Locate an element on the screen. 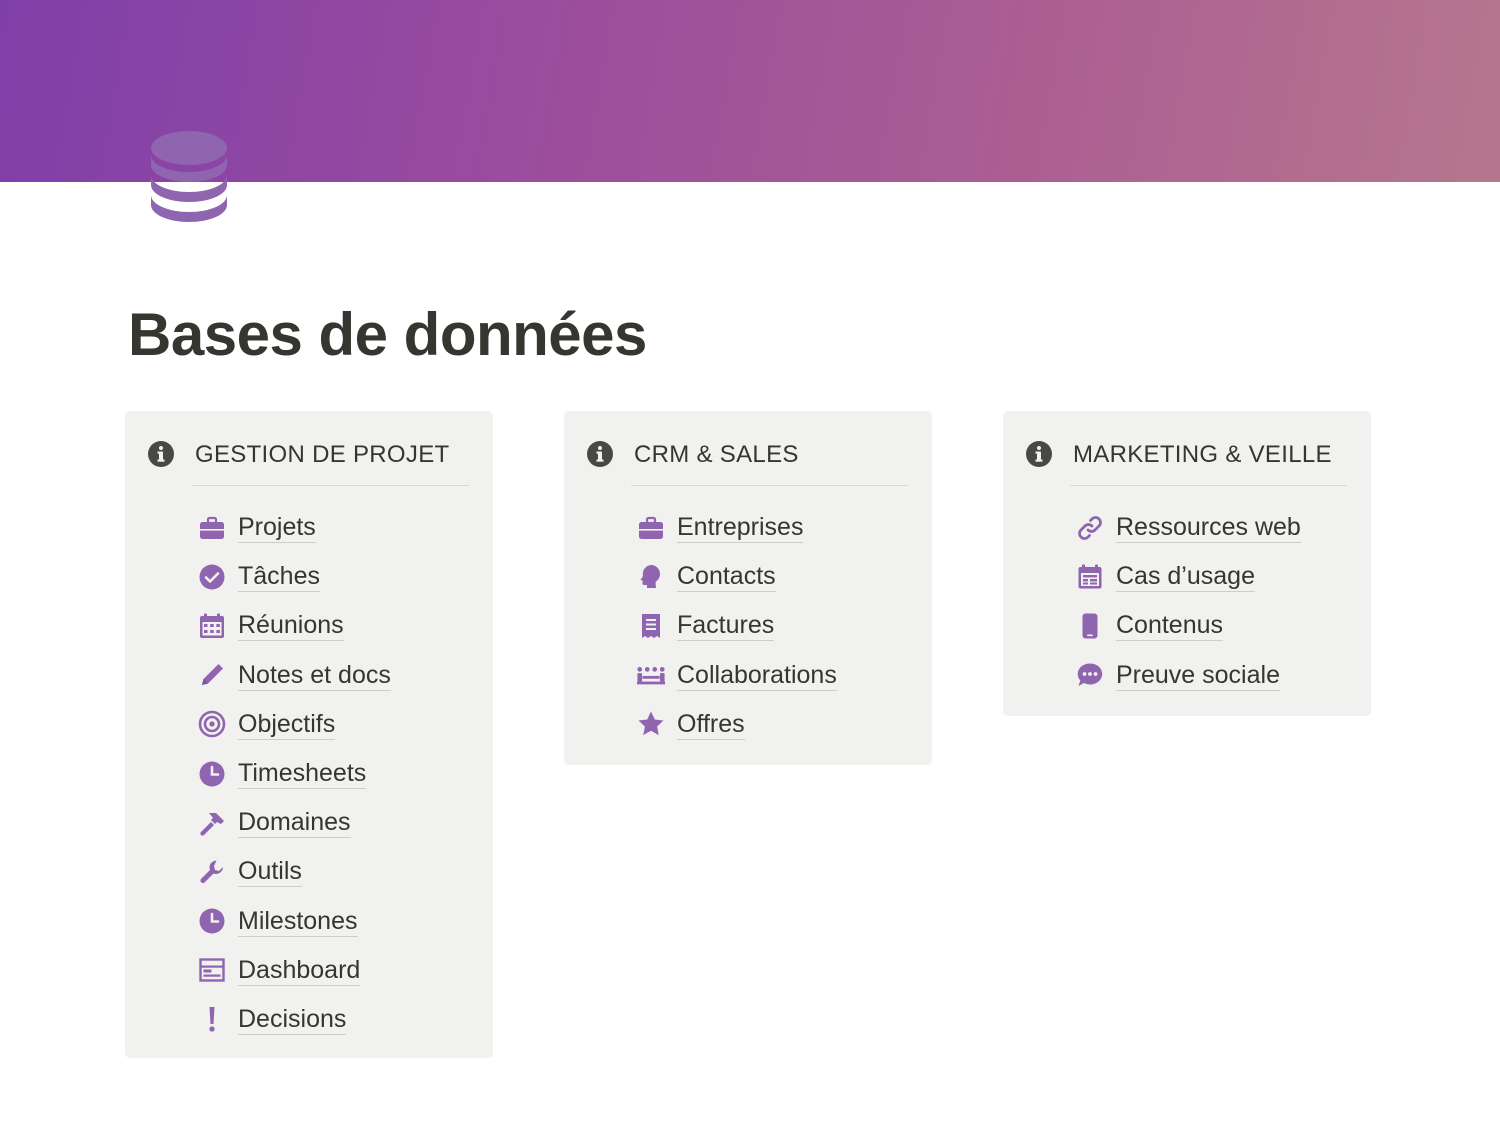  wrench-icon is located at coordinates (212, 872).